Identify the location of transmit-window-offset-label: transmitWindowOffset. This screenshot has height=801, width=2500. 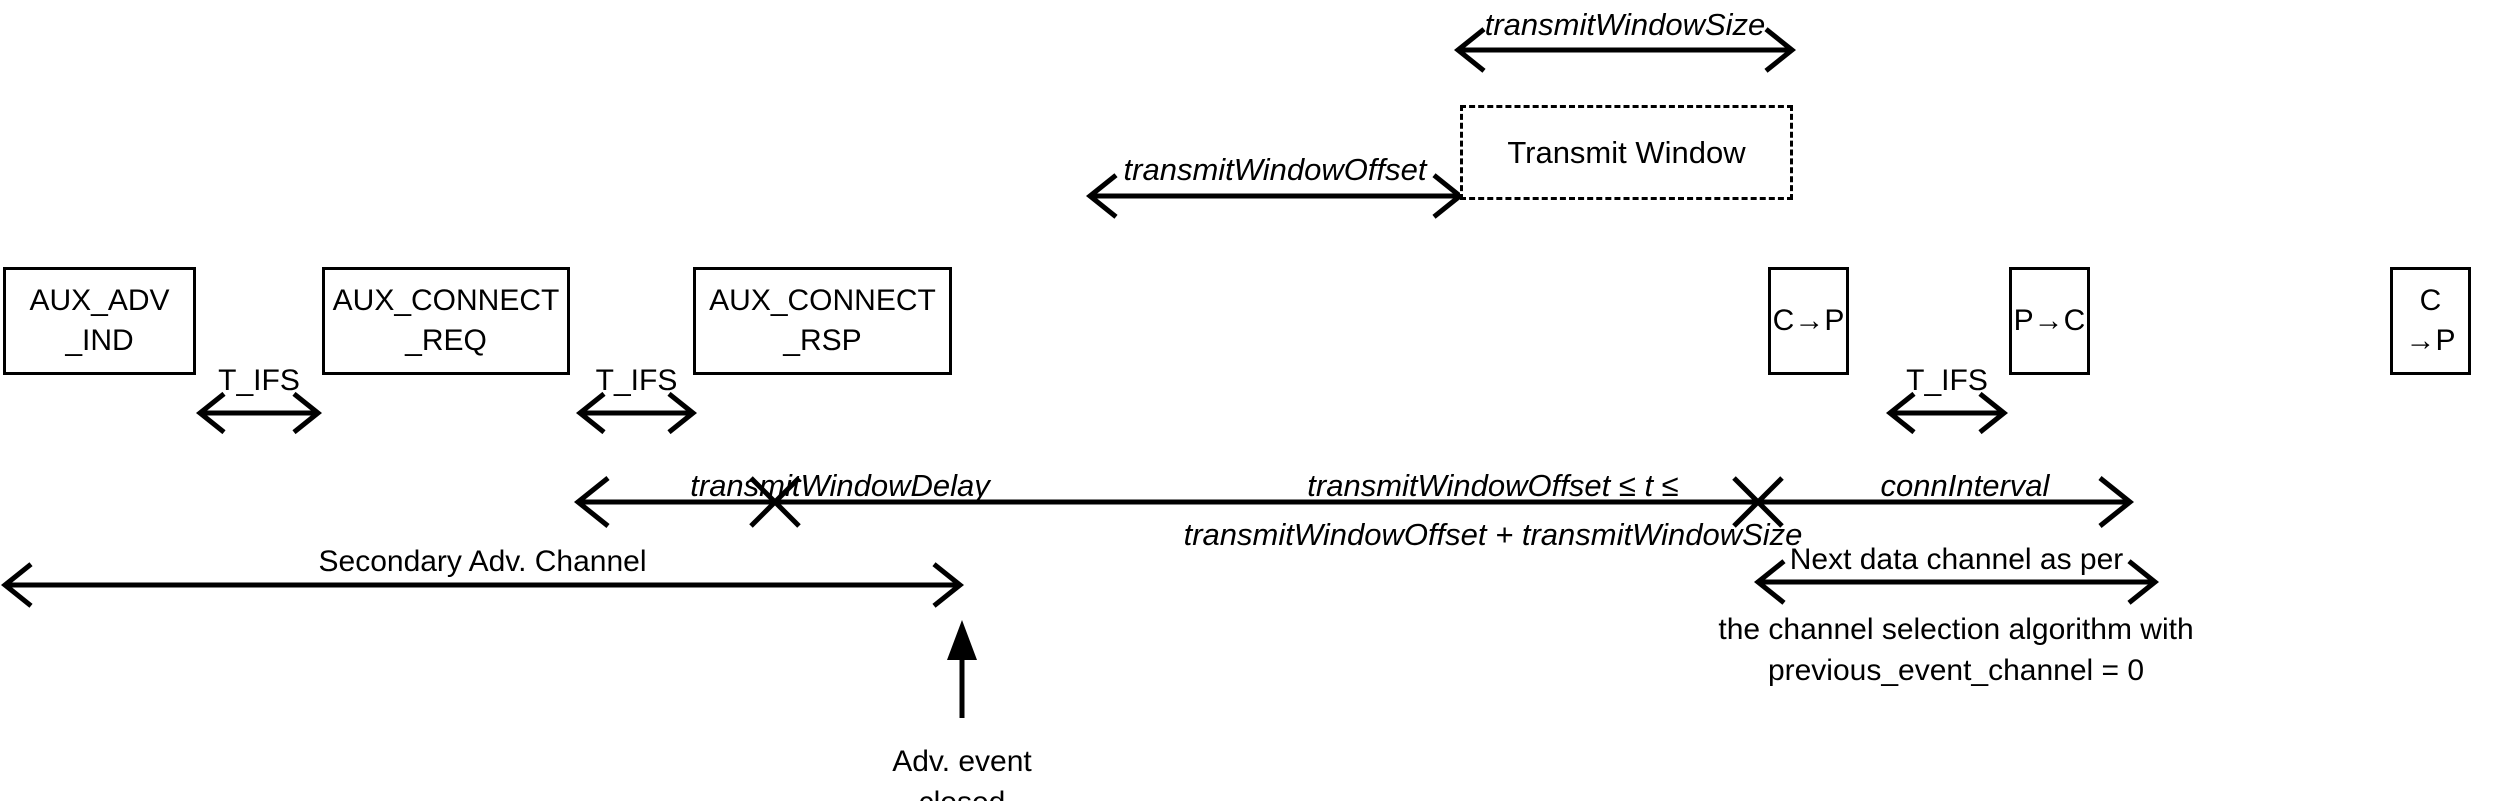
(1275, 169).